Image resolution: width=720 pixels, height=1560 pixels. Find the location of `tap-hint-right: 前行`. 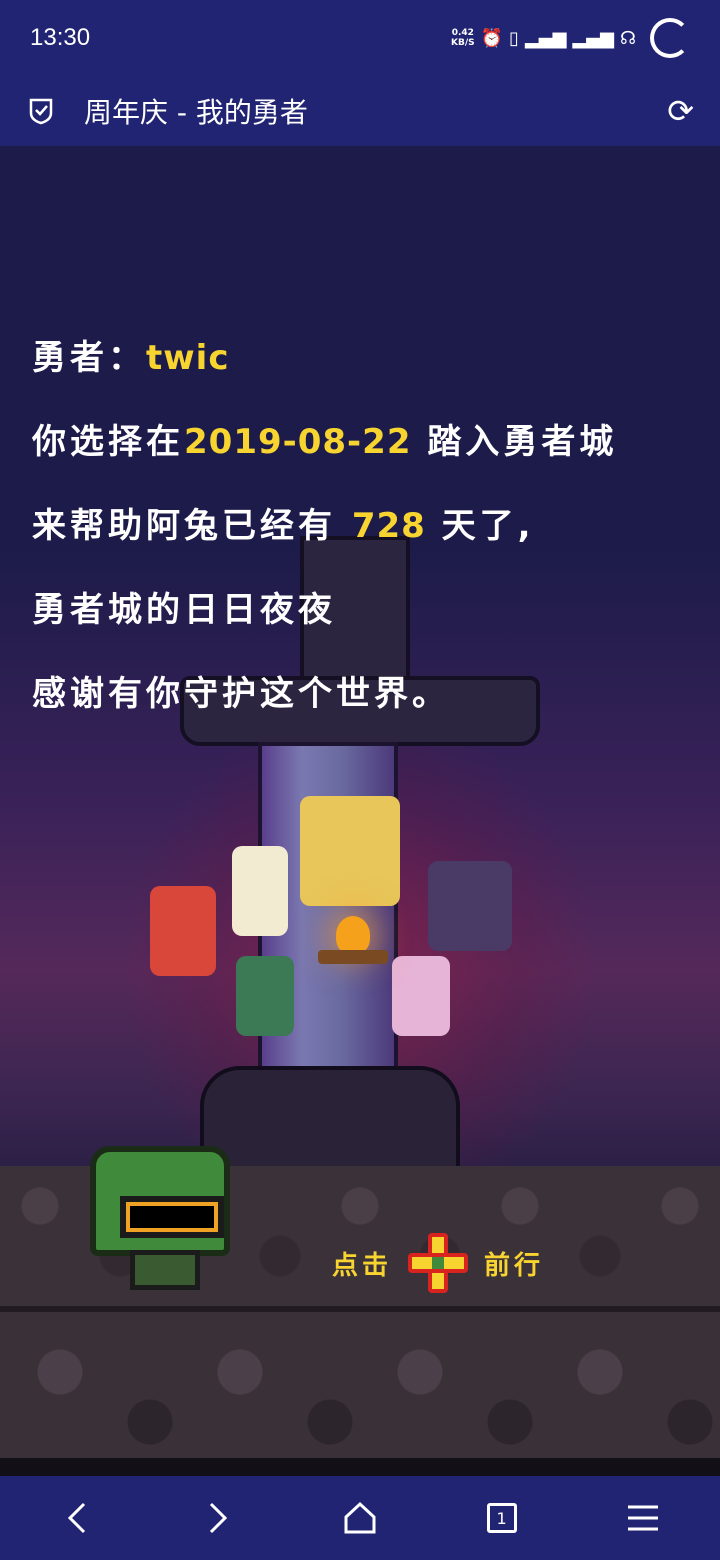

tap-hint-right: 前行 is located at coordinates (514, 1265).